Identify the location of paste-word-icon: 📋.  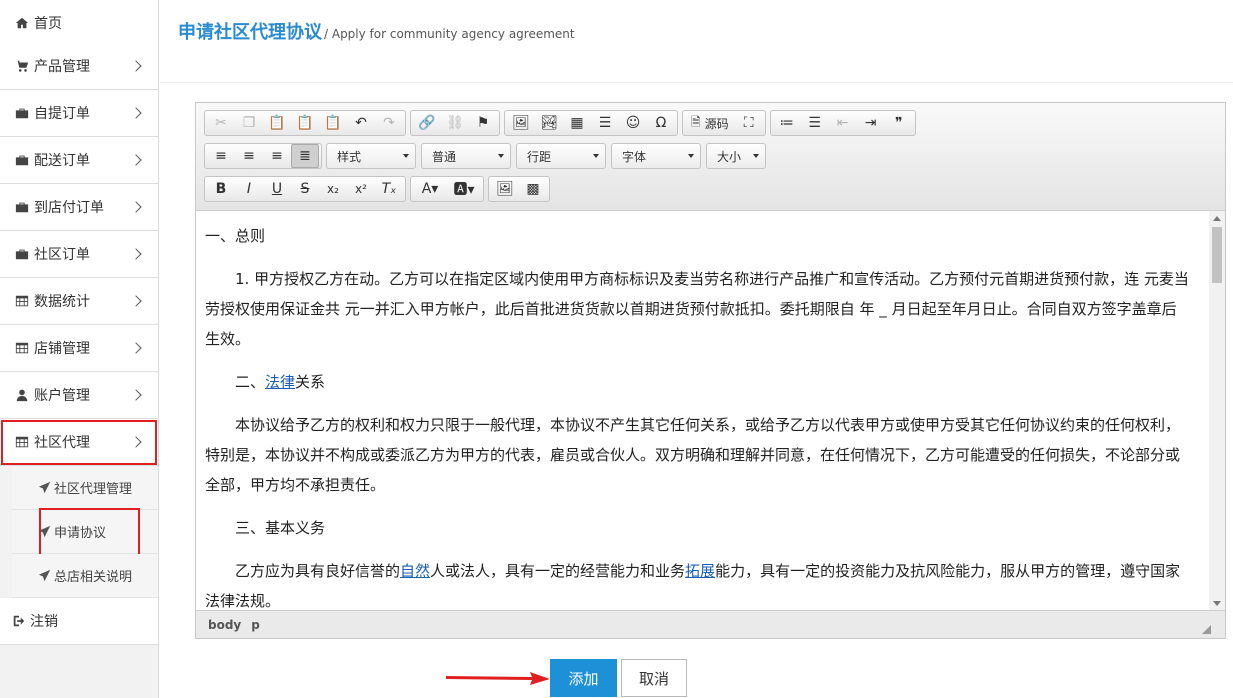
(333, 123).